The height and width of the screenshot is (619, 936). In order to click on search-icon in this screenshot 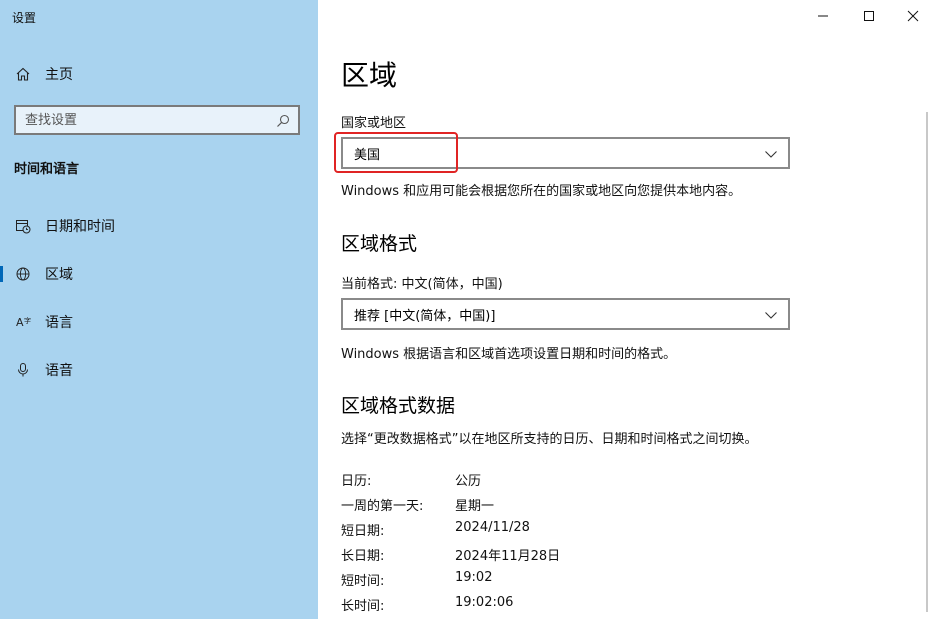, I will do `click(283, 120)`.